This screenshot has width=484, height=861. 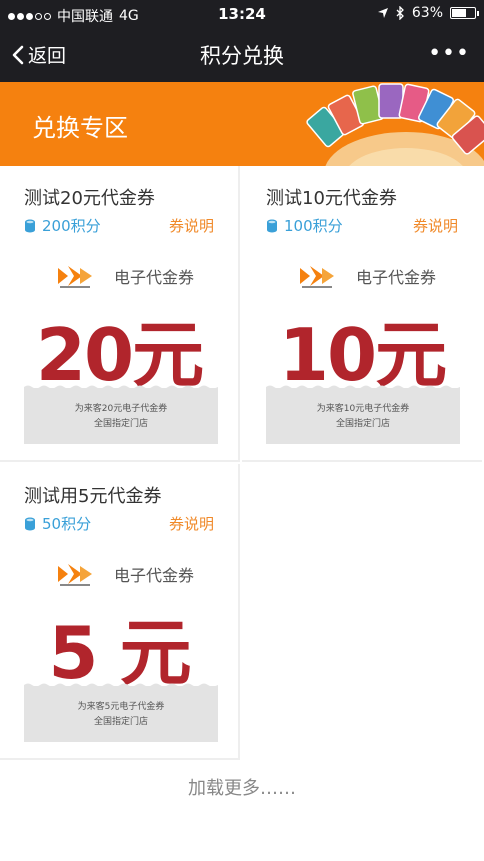 I want to click on coupon-ticket: 为来客10元电子代金券 全国指定门店, so click(x=363, y=414).